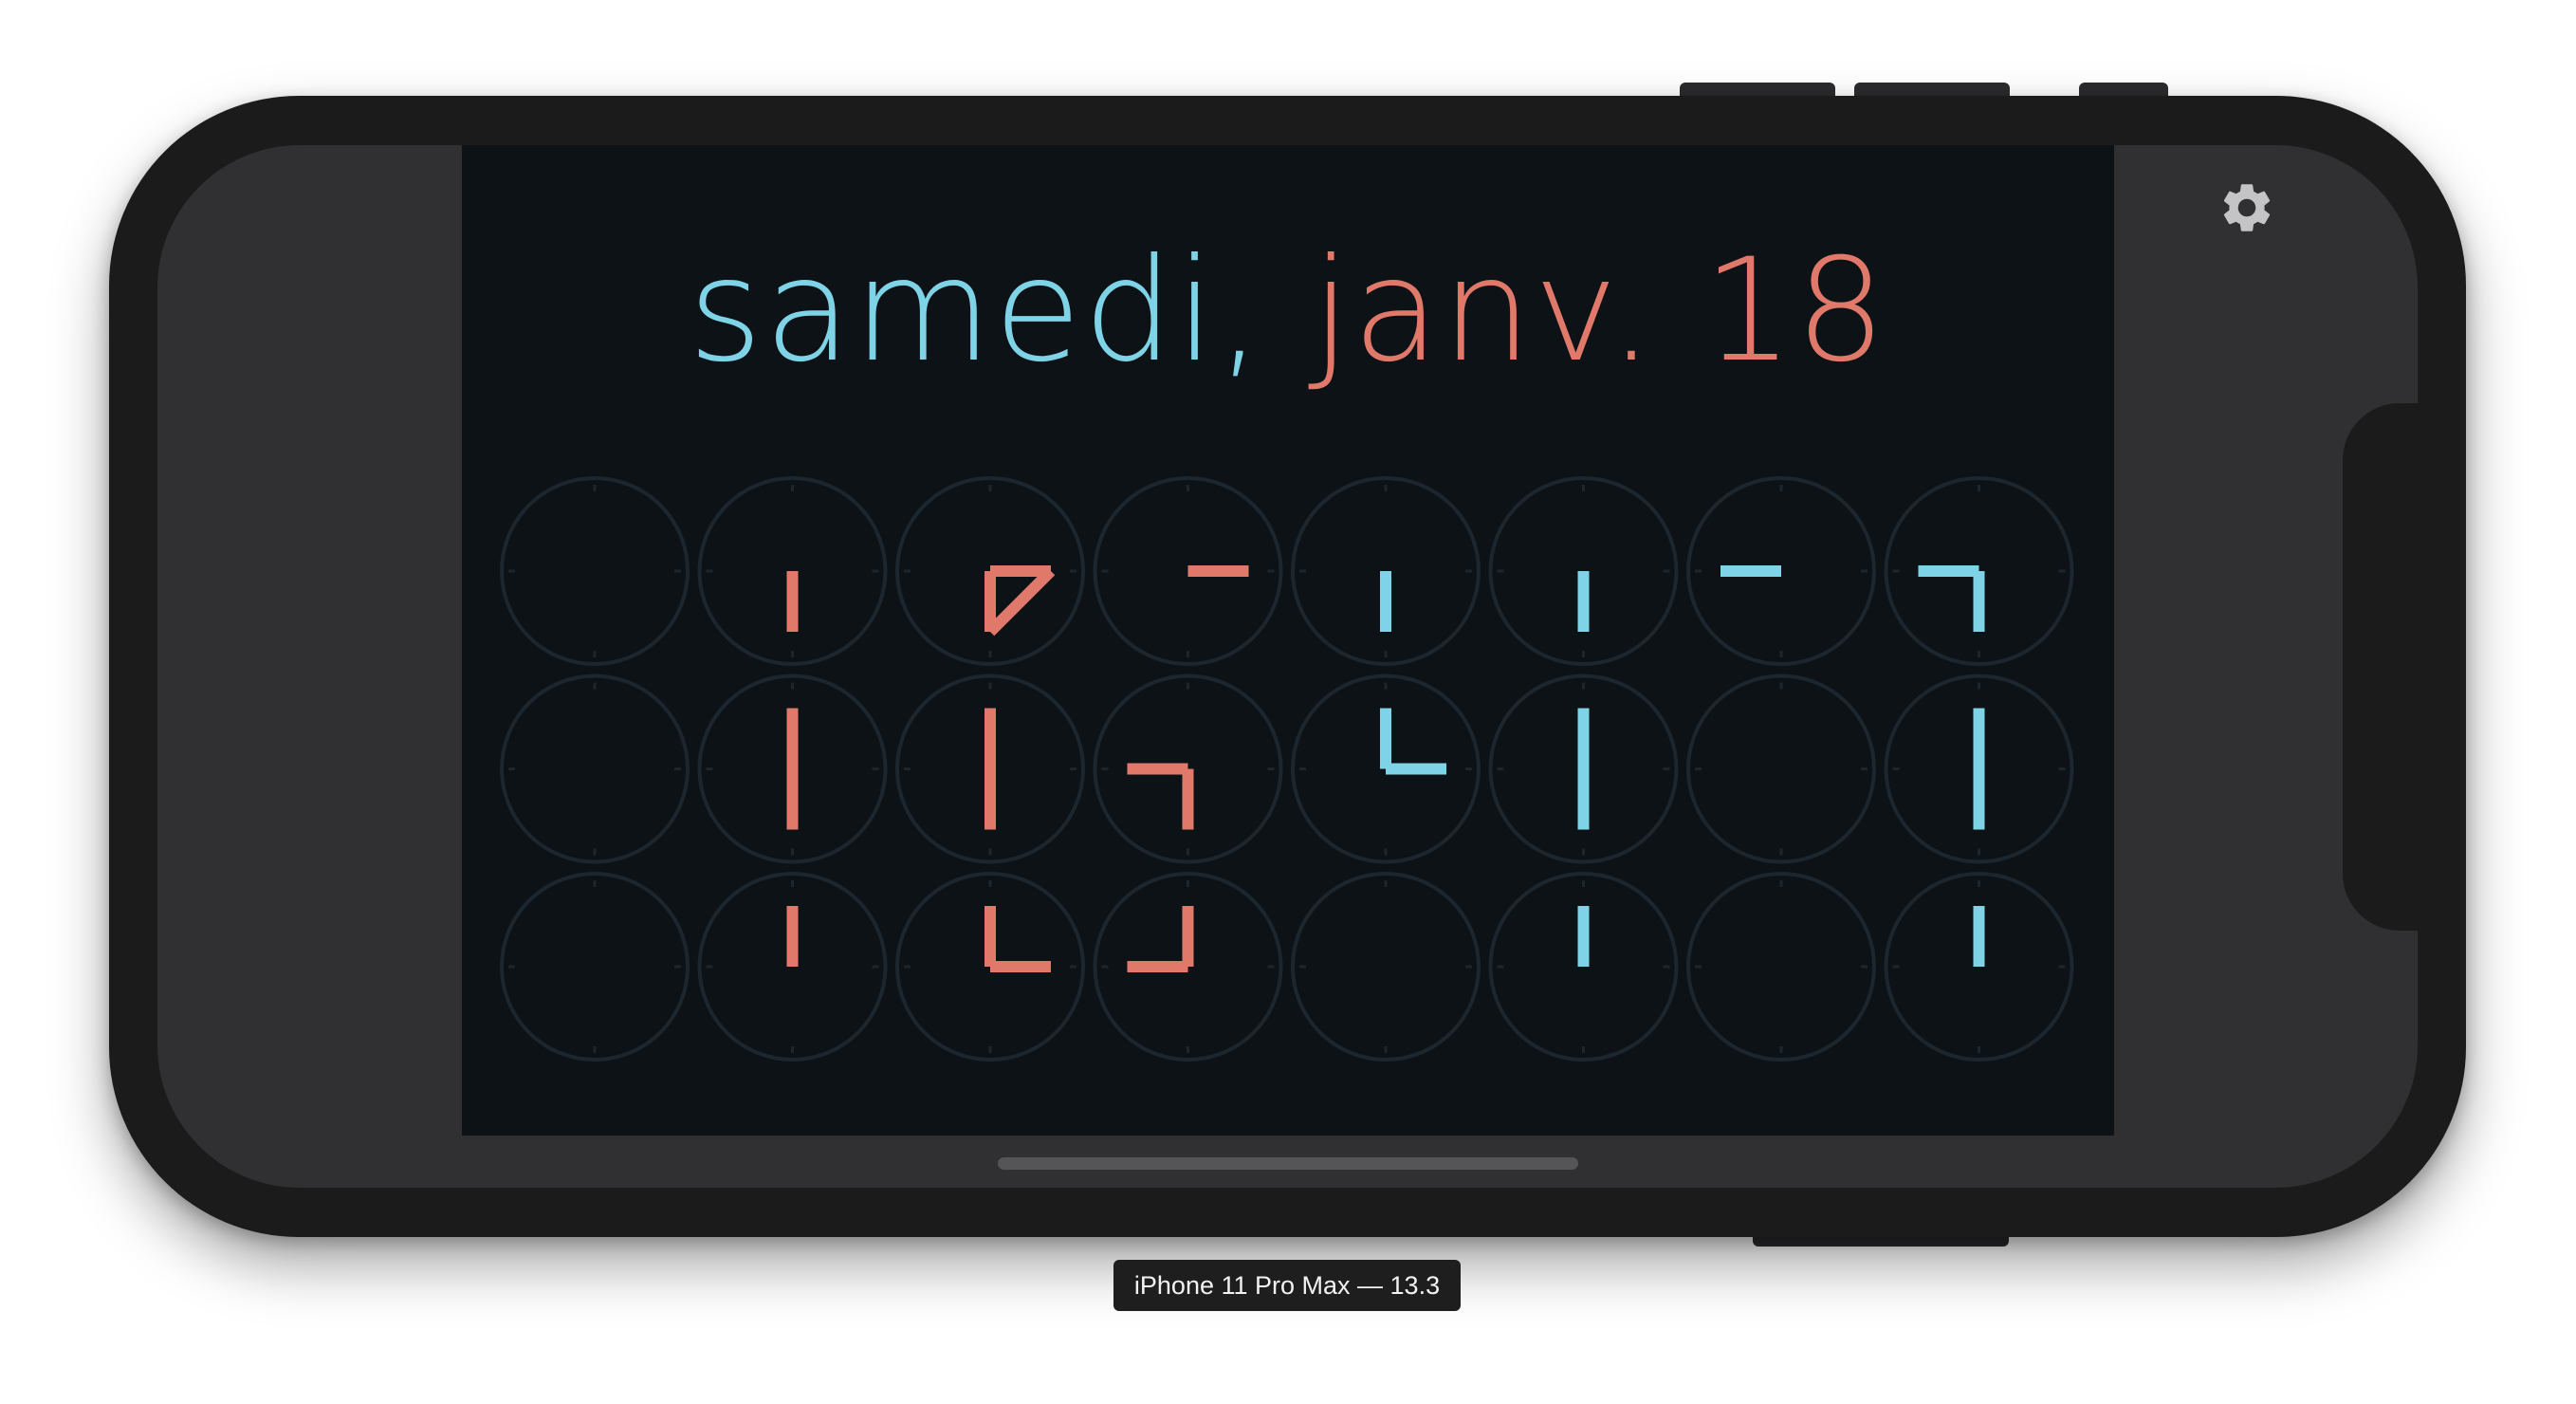 The width and height of the screenshot is (2576, 1404). What do you see at coordinates (2381, 667) in the screenshot?
I see `device-notch` at bounding box center [2381, 667].